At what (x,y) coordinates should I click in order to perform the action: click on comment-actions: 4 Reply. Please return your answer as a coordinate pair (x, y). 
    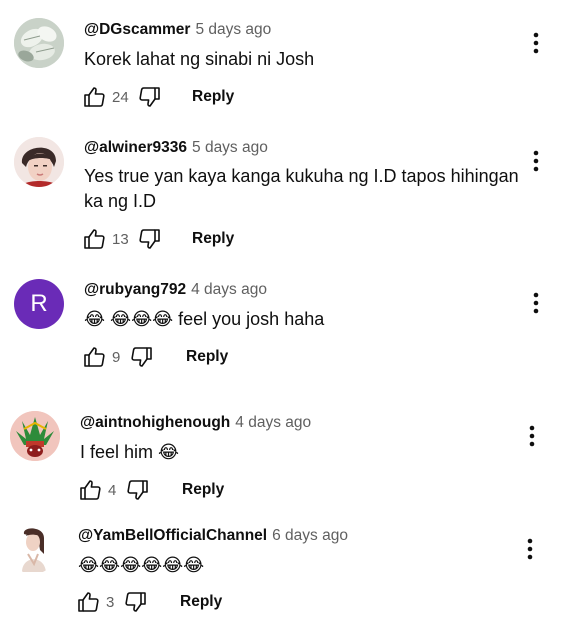
    Looking at the image, I should click on (150, 490).